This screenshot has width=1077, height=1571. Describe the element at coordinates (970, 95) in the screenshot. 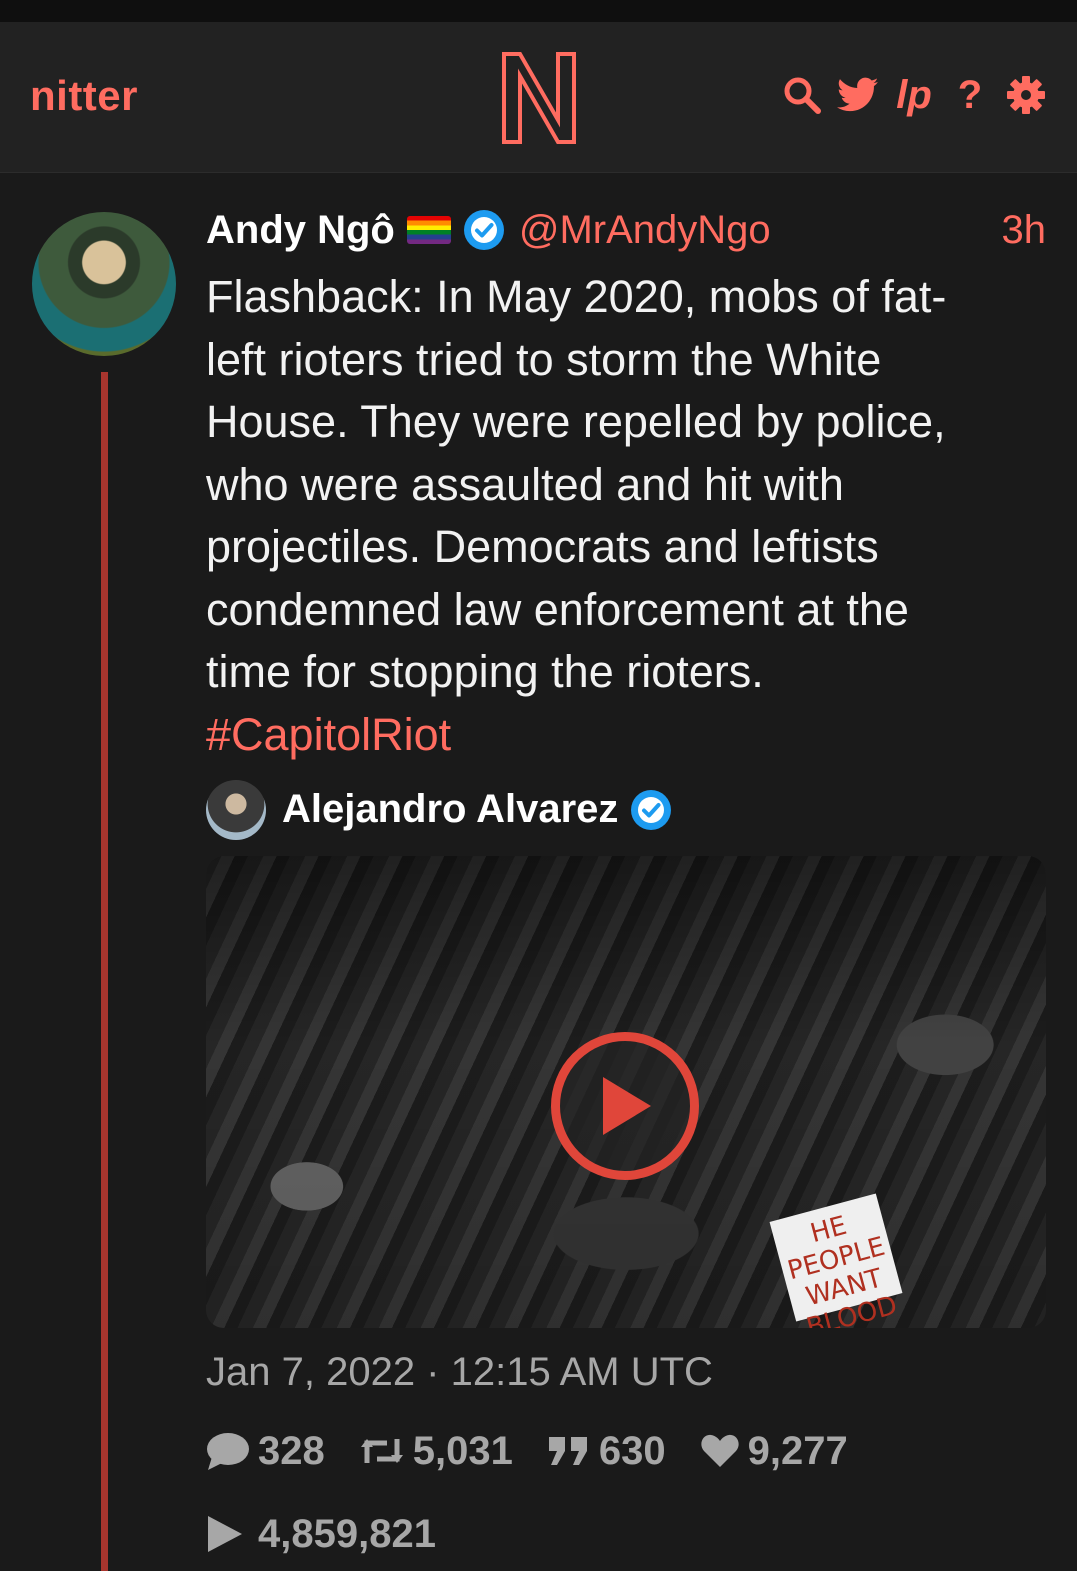

I see `help-icon: ?` at that location.